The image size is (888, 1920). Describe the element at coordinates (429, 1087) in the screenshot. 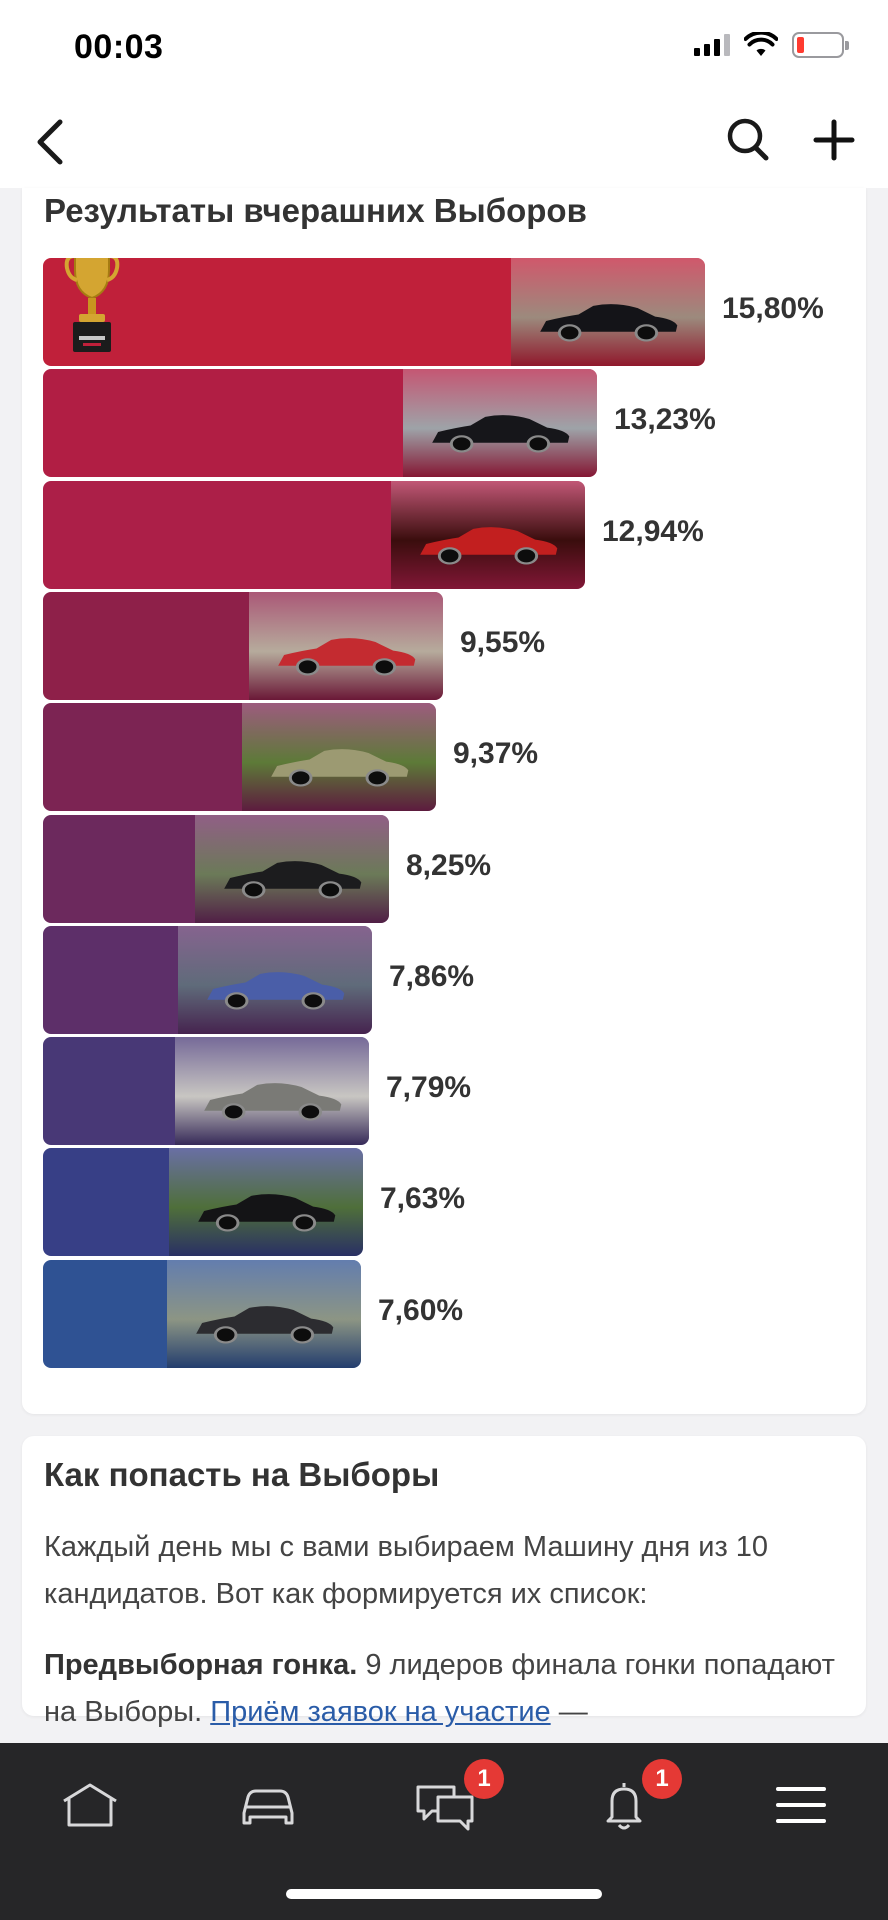

I see `result-percent: 7,79%` at that location.